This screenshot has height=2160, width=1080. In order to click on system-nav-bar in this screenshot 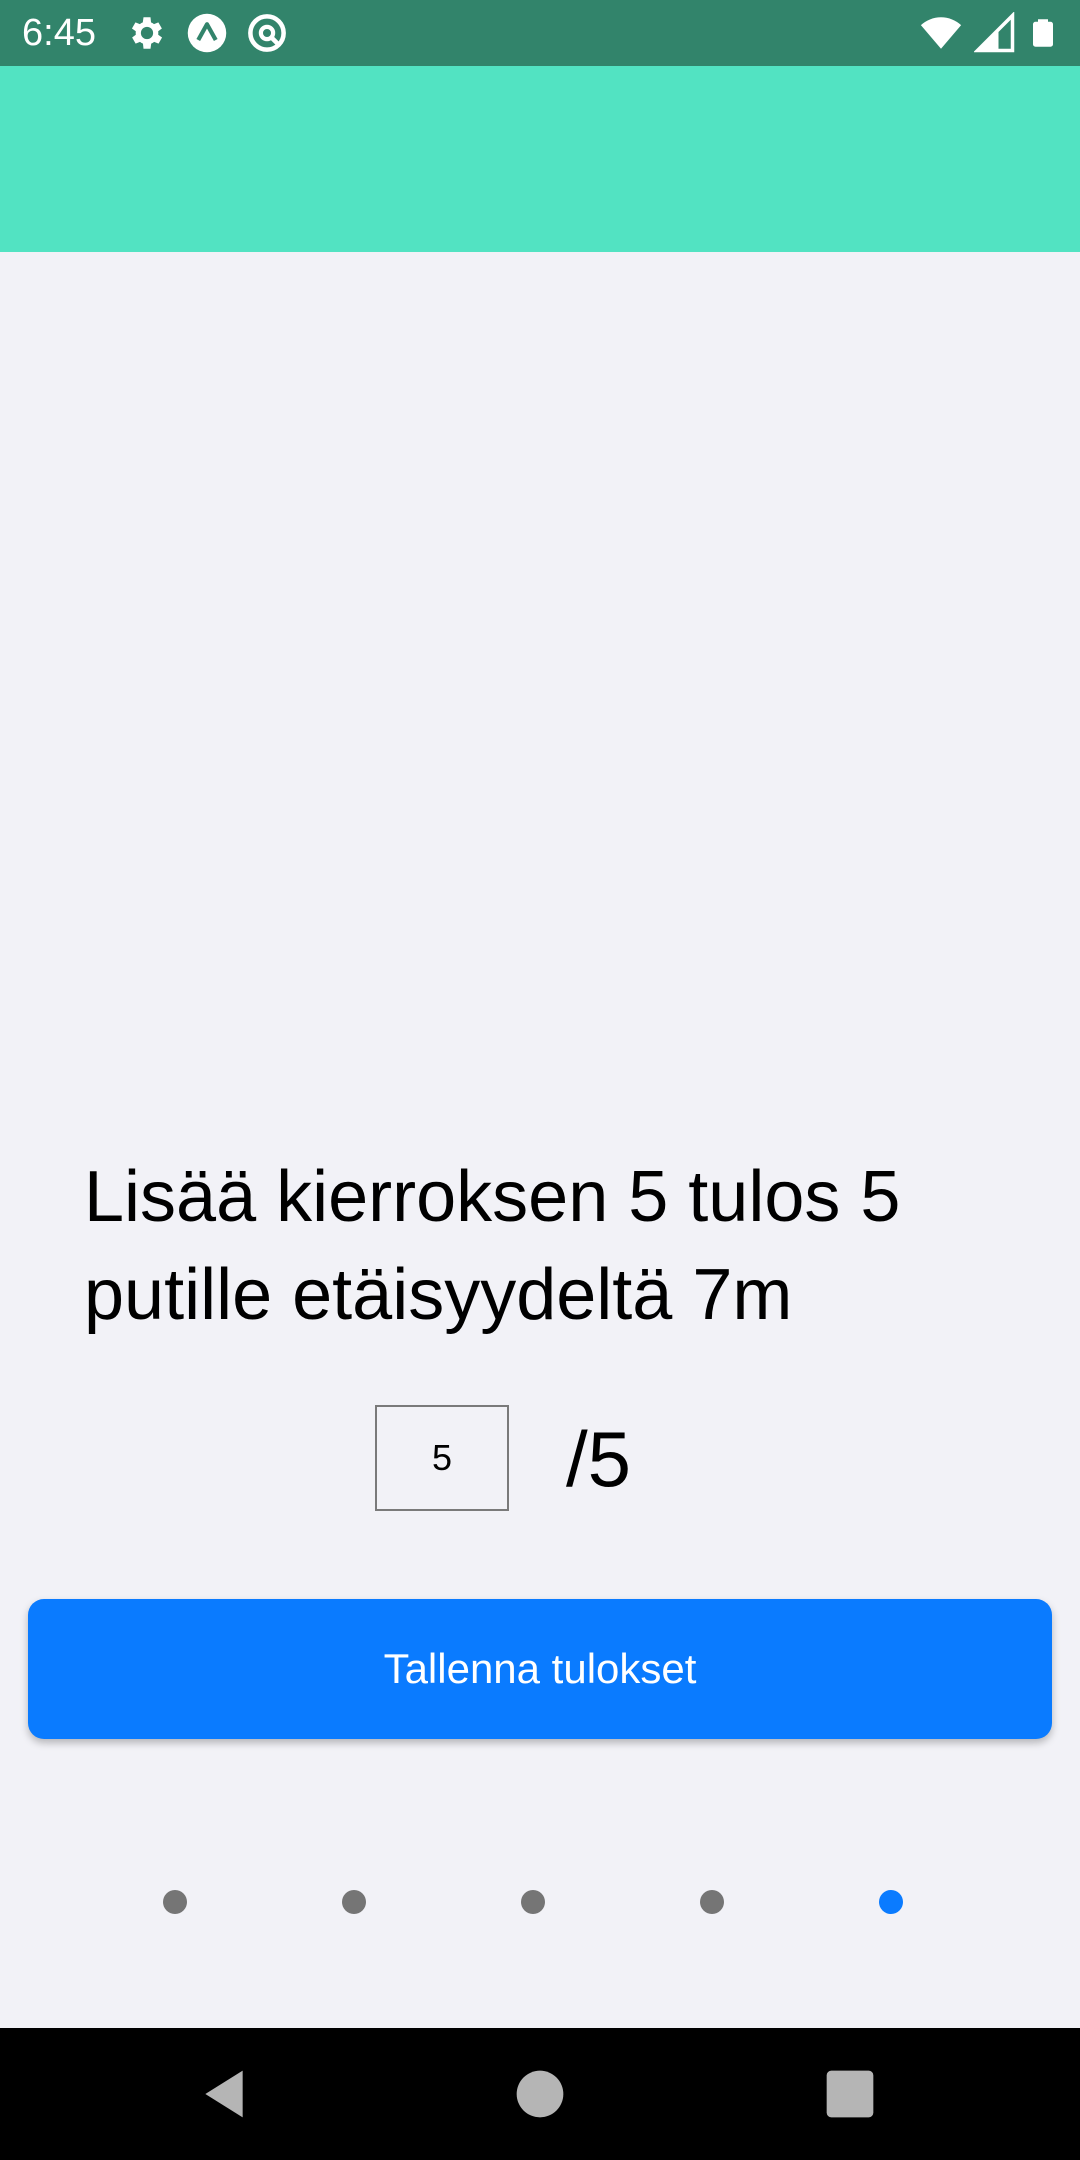, I will do `click(540, 2094)`.